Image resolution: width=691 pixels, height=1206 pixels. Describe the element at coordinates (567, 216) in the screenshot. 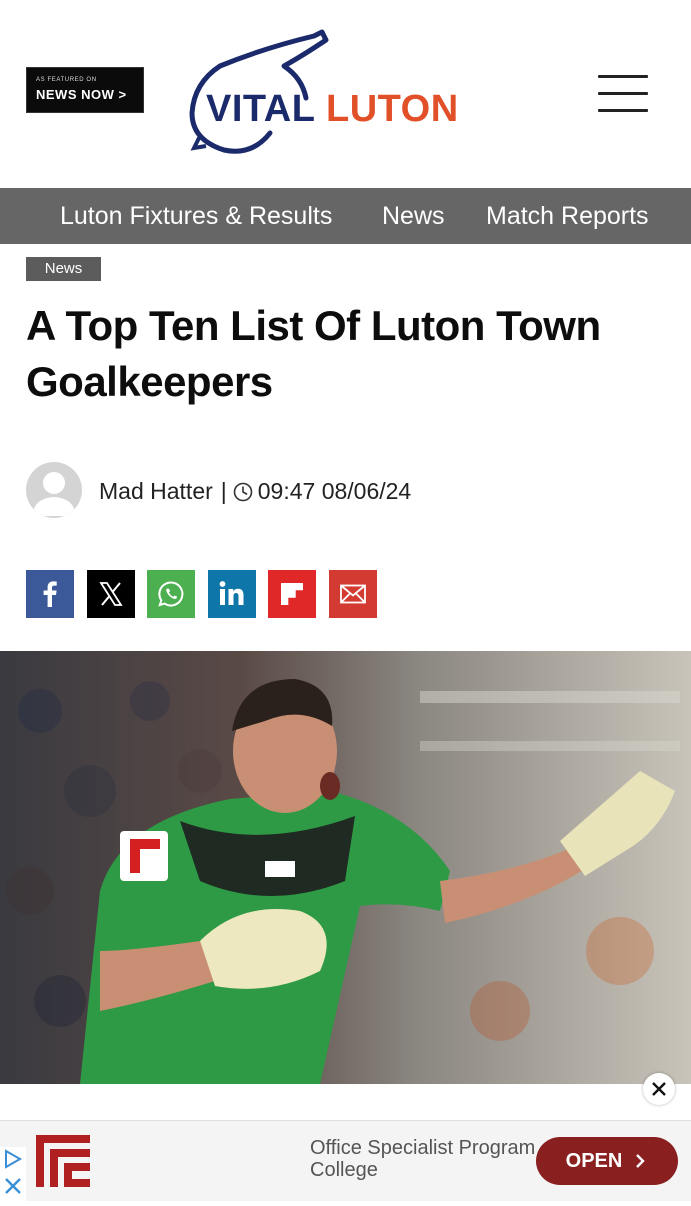

I see `nav-item-match-reports: Match Reports` at that location.